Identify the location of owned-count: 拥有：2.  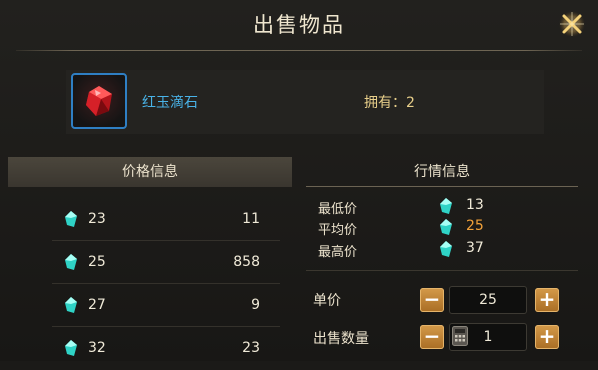
(389, 102).